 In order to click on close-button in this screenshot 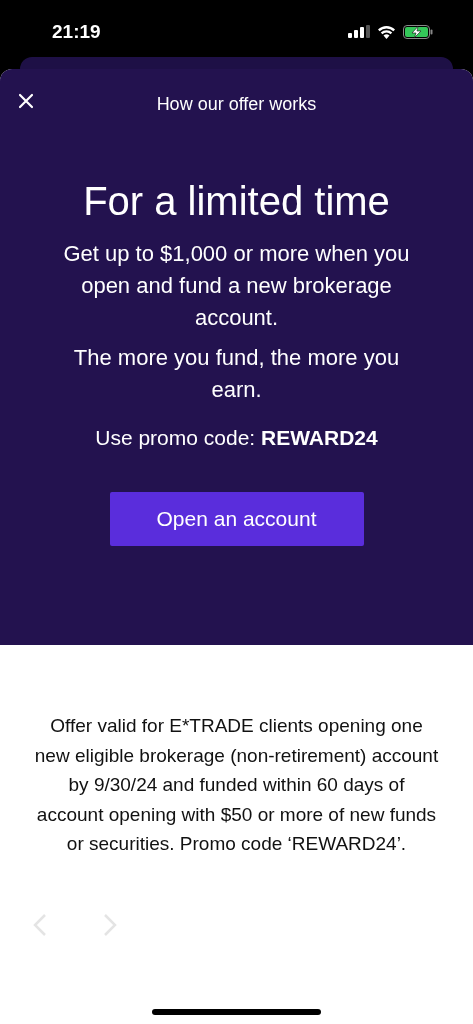, I will do `click(26, 101)`.